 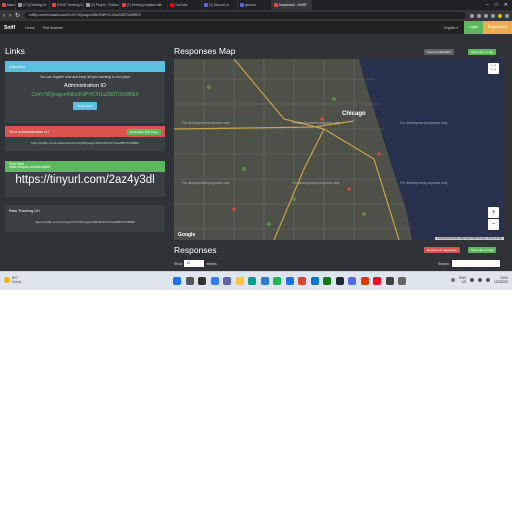 I want to click on entries-select: 10, so click(x=194, y=263).